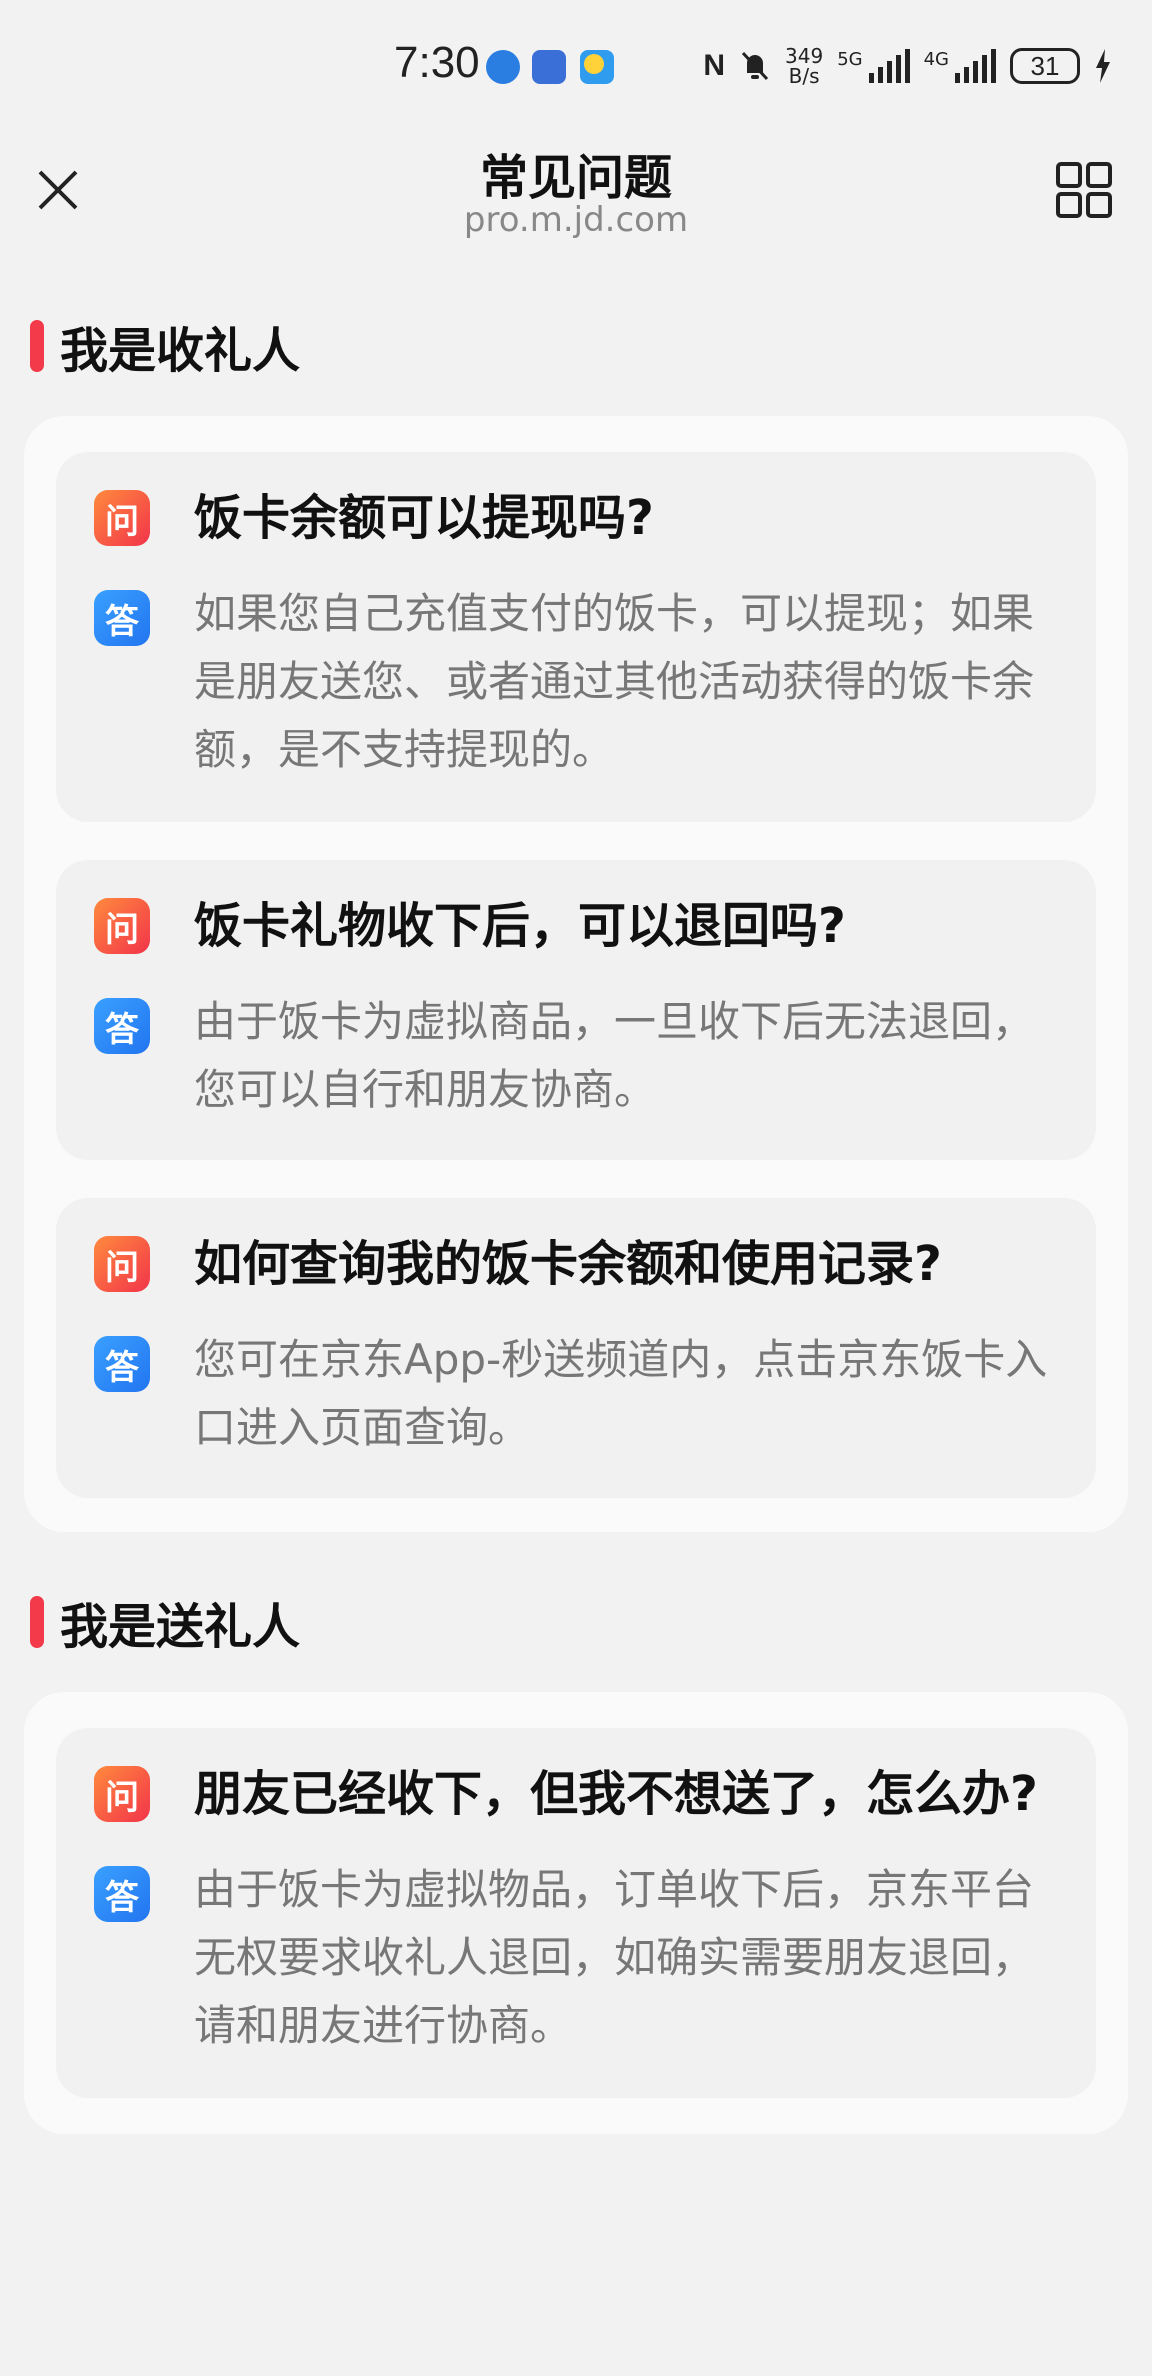  I want to click on game-app-icon, so click(549, 67).